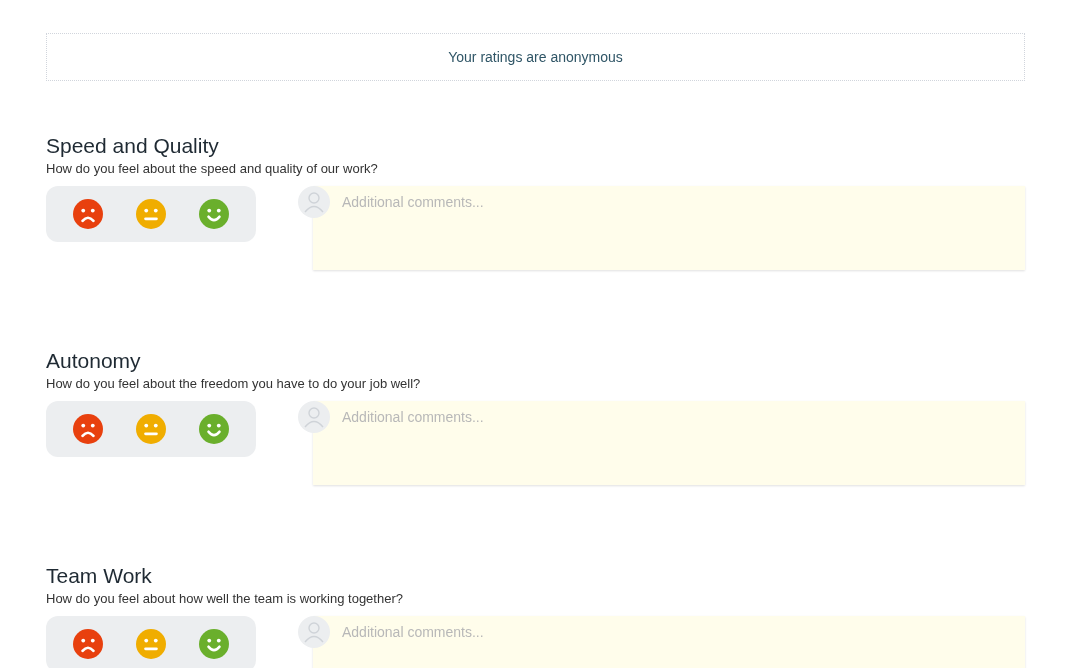  Describe the element at coordinates (212, 169) in the screenshot. I see `question-text: How do you feel about the speed and quality of our work?` at that location.